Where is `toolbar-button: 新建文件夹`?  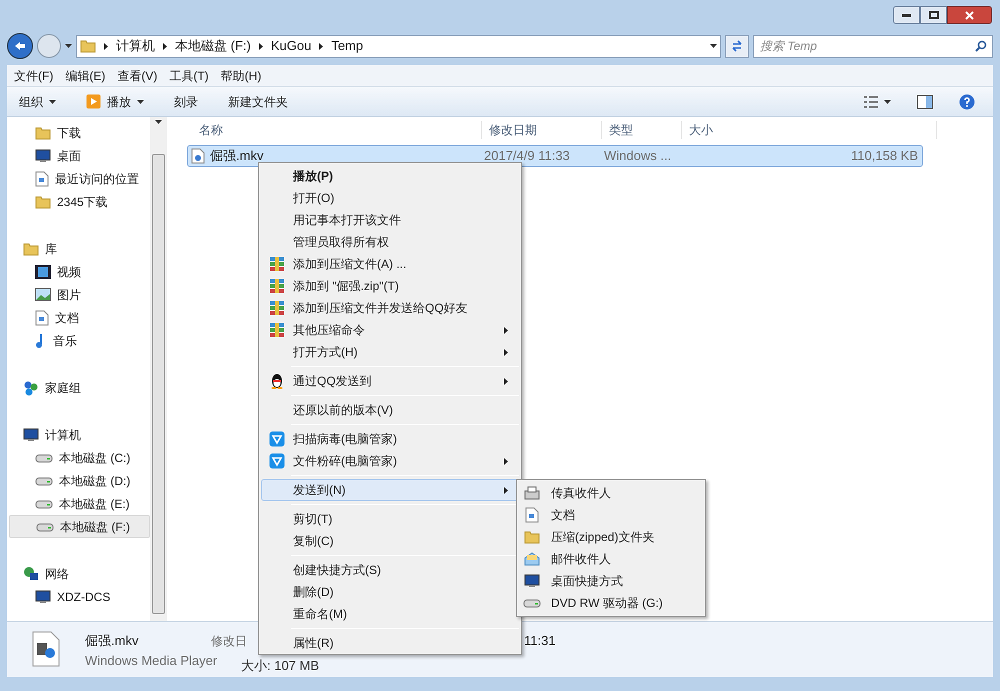
toolbar-button: 新建文件夹 is located at coordinates (258, 101).